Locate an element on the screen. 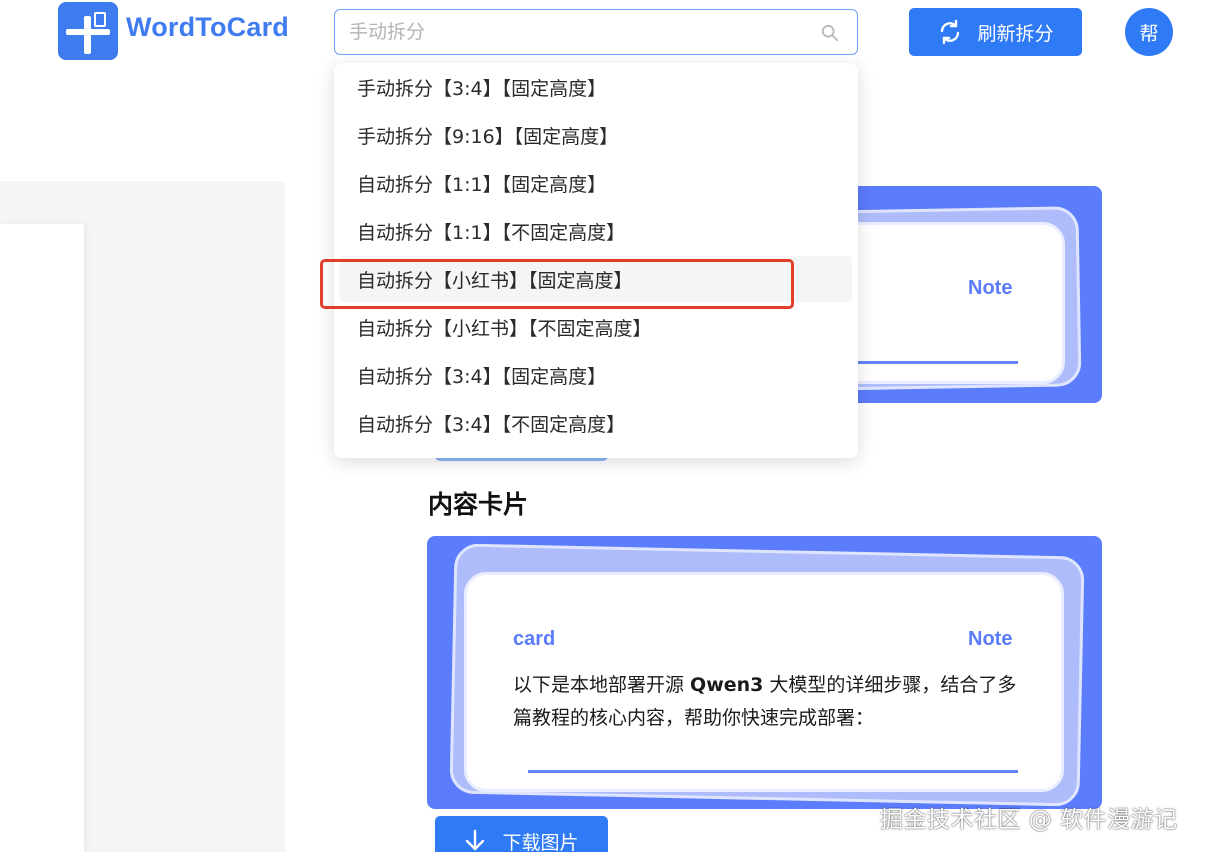 The image size is (1215, 852). app-name: WordToCard is located at coordinates (207, 27).